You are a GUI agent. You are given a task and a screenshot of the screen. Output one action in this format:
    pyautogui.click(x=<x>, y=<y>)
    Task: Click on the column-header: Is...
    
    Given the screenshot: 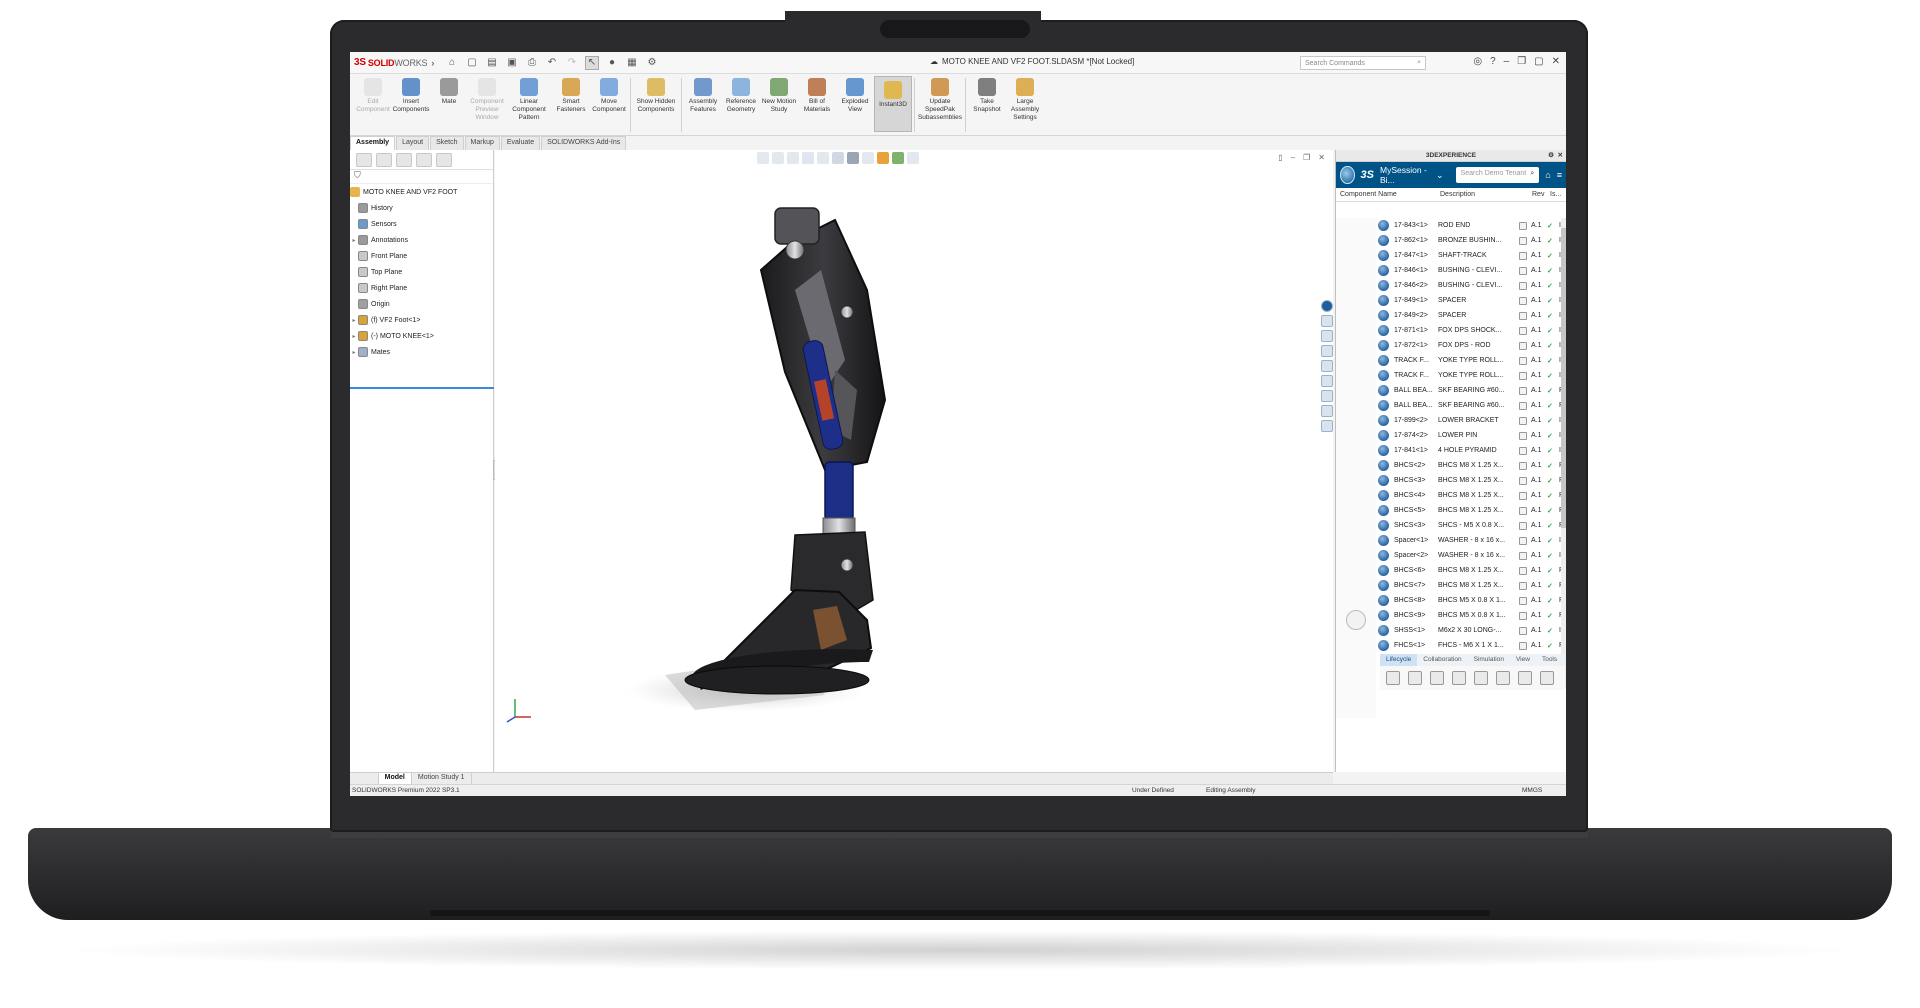 What is the action you would take?
    pyautogui.click(x=1555, y=194)
    